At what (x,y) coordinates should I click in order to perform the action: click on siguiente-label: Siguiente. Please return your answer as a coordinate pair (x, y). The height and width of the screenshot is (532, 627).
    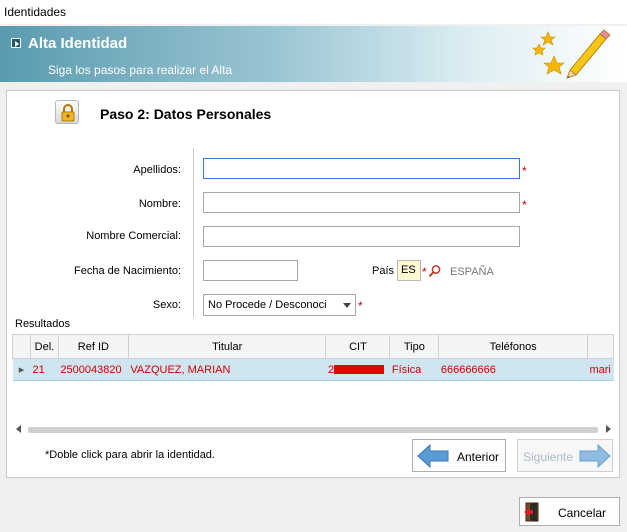
    Looking at the image, I should click on (548, 457).